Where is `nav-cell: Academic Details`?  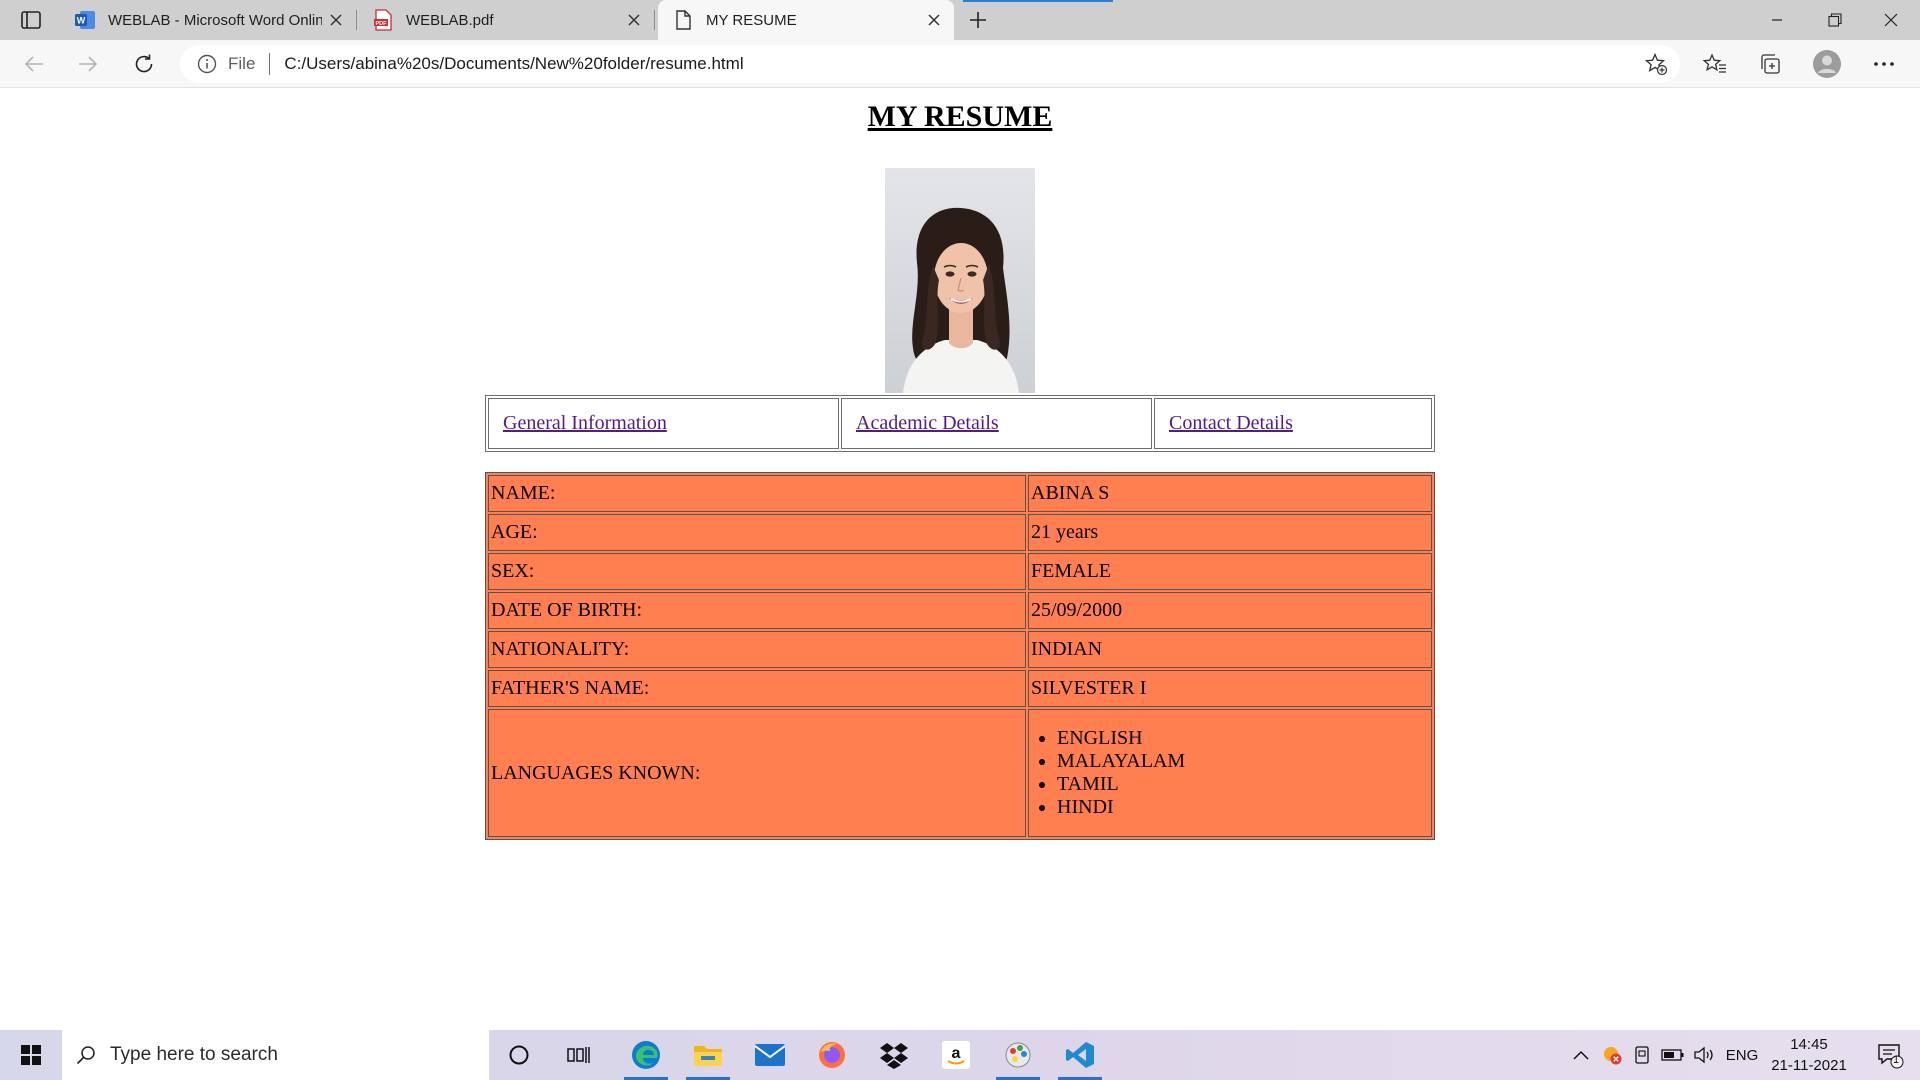 nav-cell: Academic Details is located at coordinates (996, 423).